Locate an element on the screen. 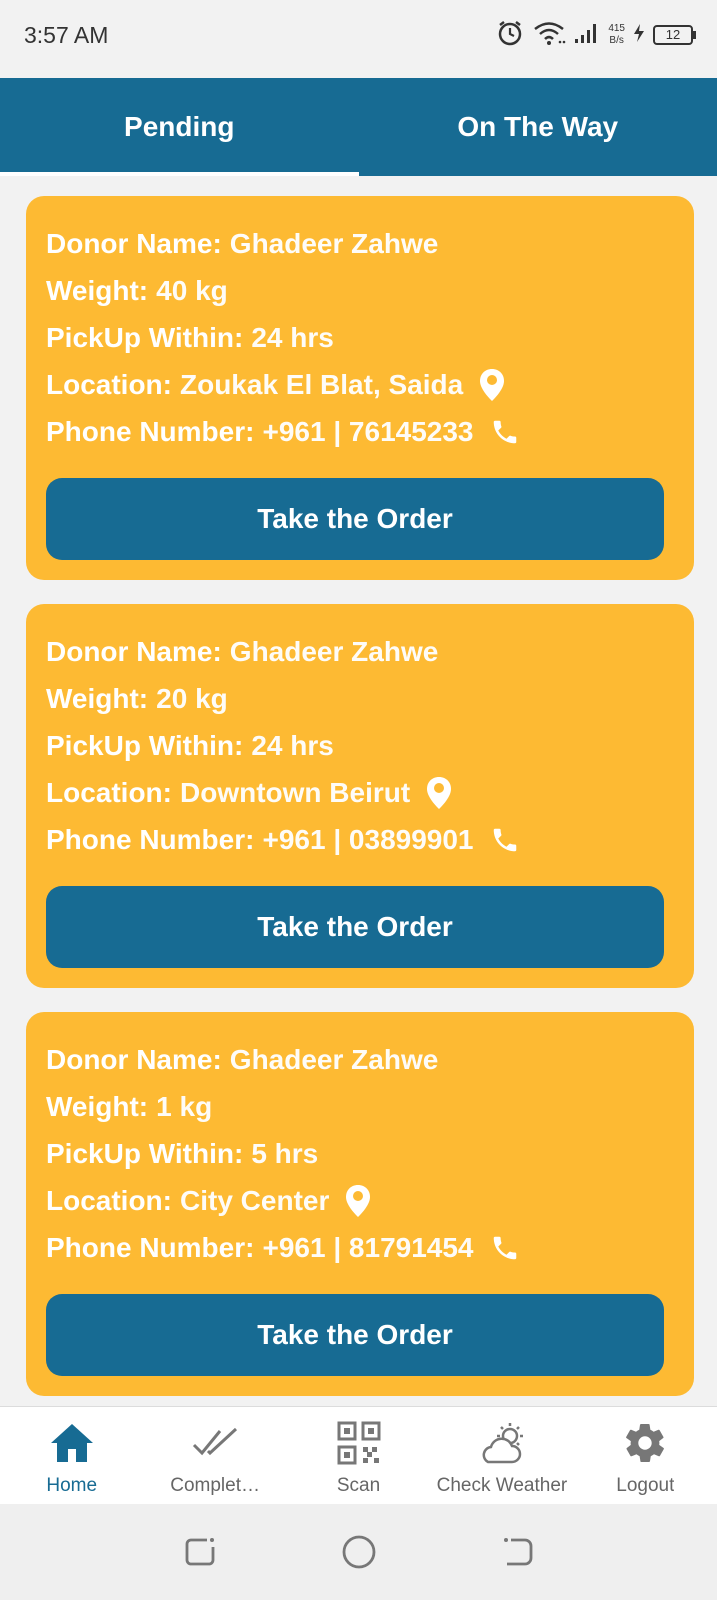 Image resolution: width=717 pixels, height=1600 pixels. net-speed: 415 B/s is located at coordinates (616, 35).